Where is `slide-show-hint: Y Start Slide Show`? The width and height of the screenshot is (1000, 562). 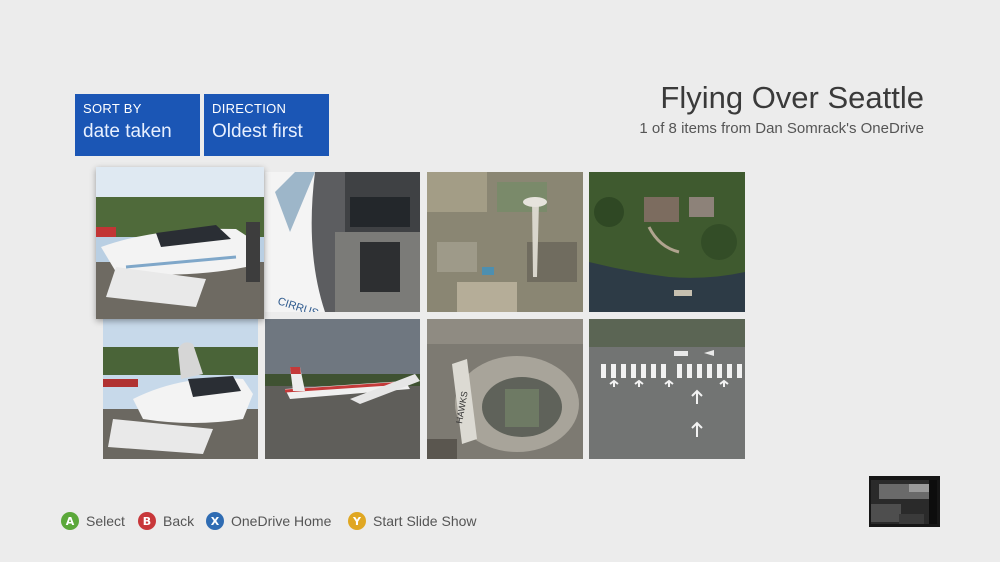 slide-show-hint: Y Start Slide Show is located at coordinates (412, 521).